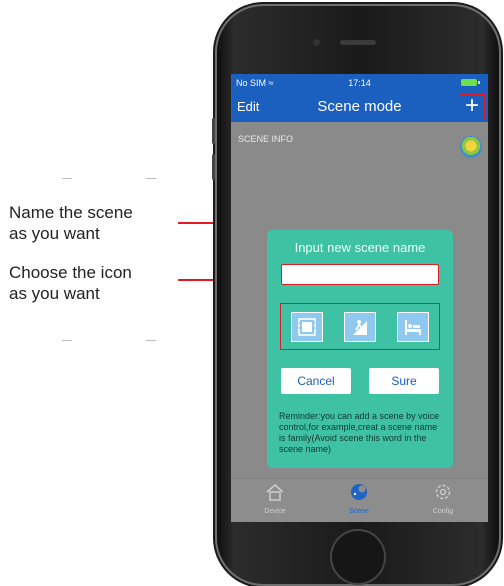 The width and height of the screenshot is (504, 586). Describe the element at coordinates (71, 212) in the screenshot. I see `annotation-line: Name the scene` at that location.